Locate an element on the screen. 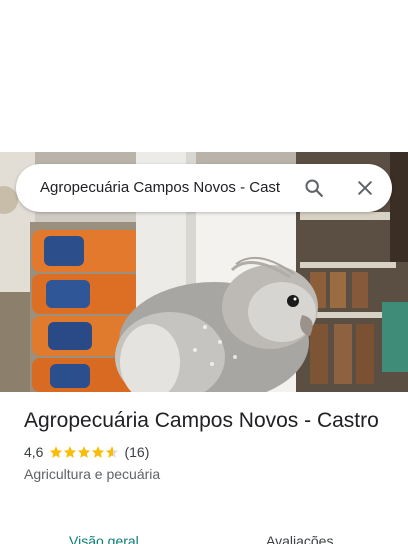 This screenshot has width=408, height=544. search-input: Agropecuária Campos Novos - Cast is located at coordinates (165, 188).